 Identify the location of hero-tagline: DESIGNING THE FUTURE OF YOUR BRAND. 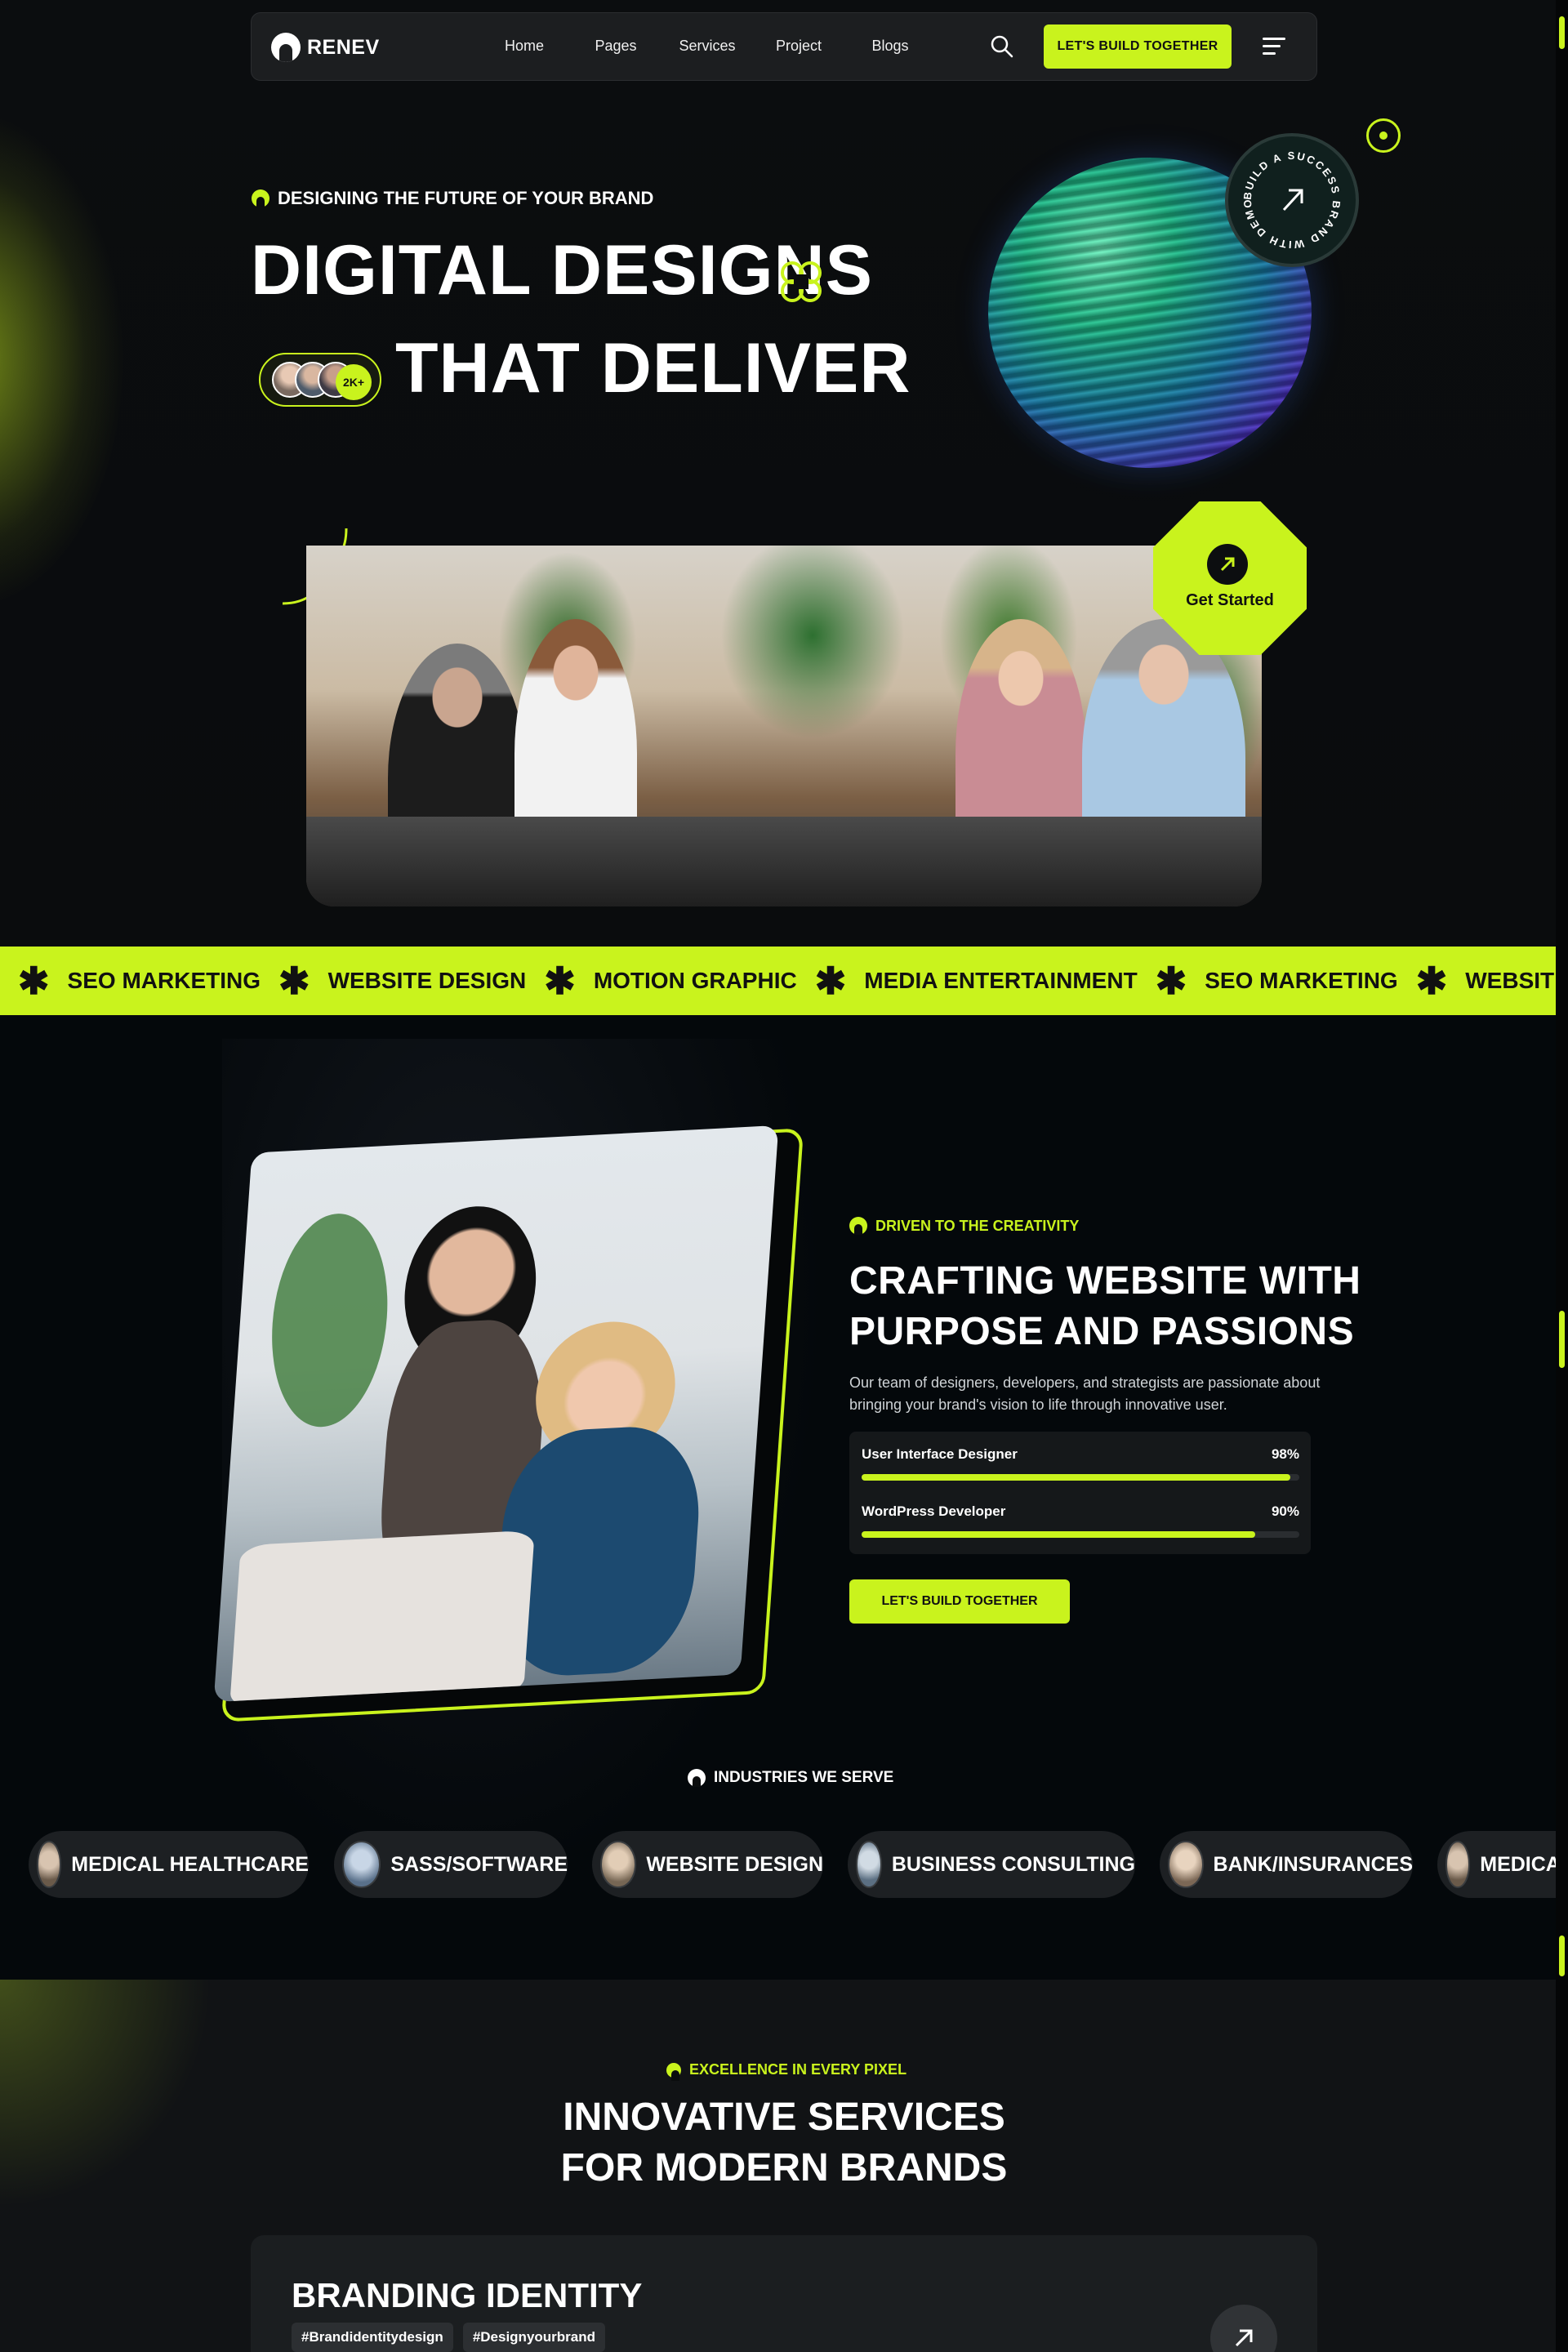
(452, 198).